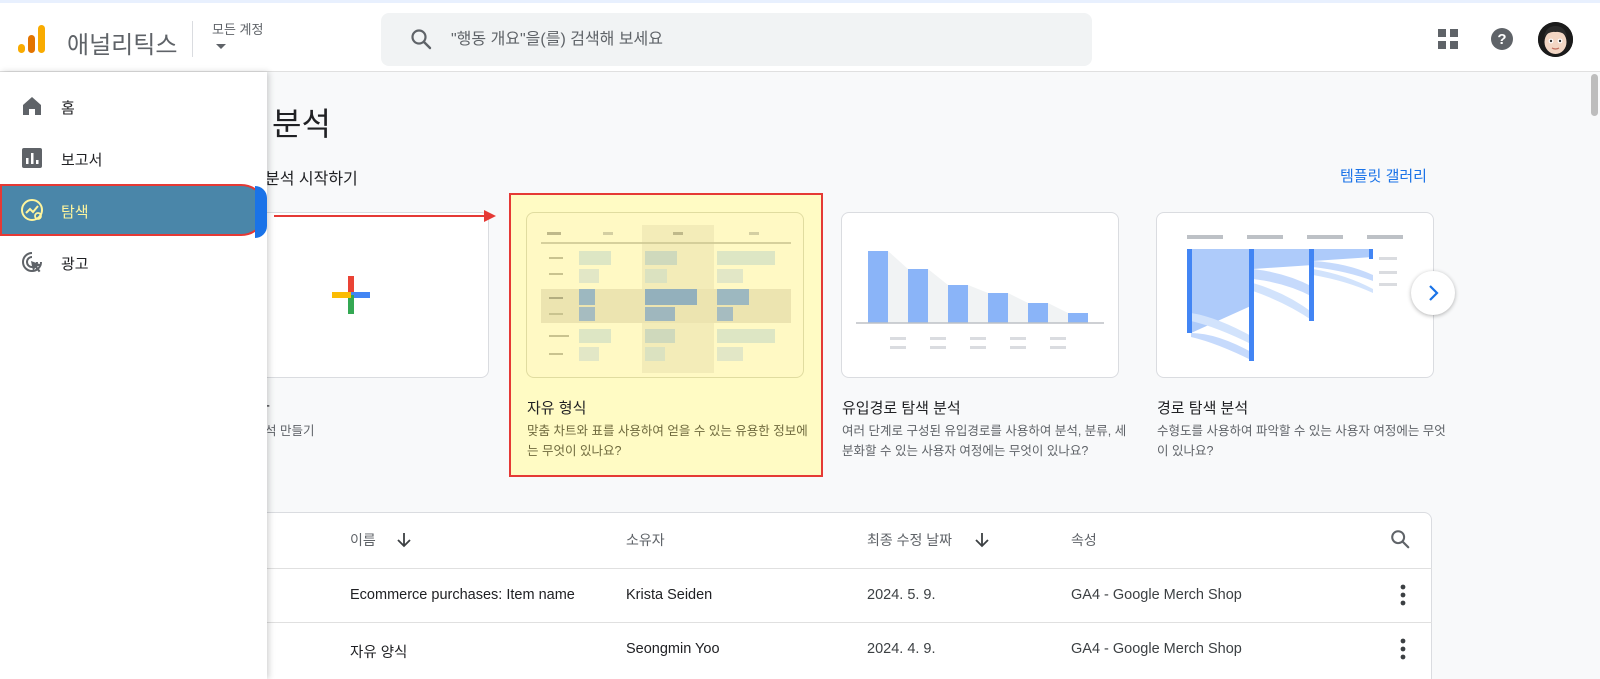 This screenshot has width=1600, height=679. I want to click on sidebar-item-reports: 보고서, so click(133, 158).